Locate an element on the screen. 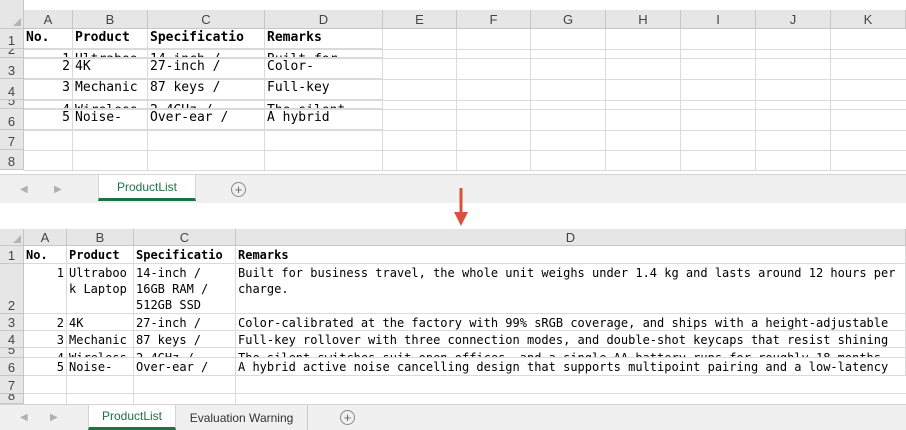 This screenshot has width=906, height=430. column-header-e: E is located at coordinates (420, 19).